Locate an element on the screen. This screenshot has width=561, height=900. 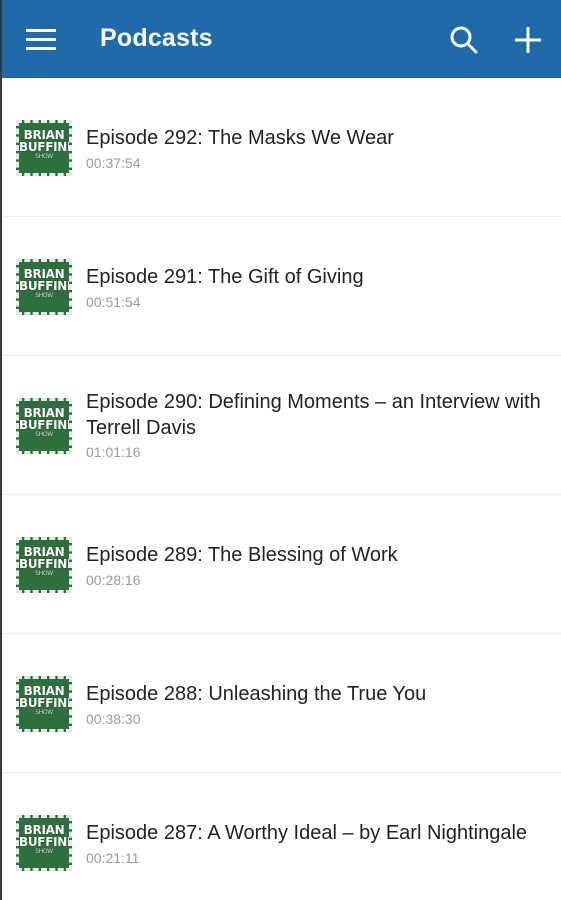
search-icon is located at coordinates (464, 40).